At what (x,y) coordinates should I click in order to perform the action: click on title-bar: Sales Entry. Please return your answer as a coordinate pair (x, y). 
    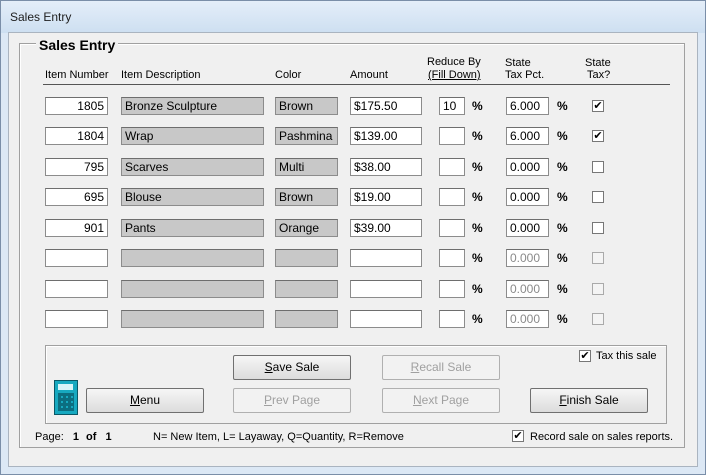
    Looking at the image, I should click on (353, 17).